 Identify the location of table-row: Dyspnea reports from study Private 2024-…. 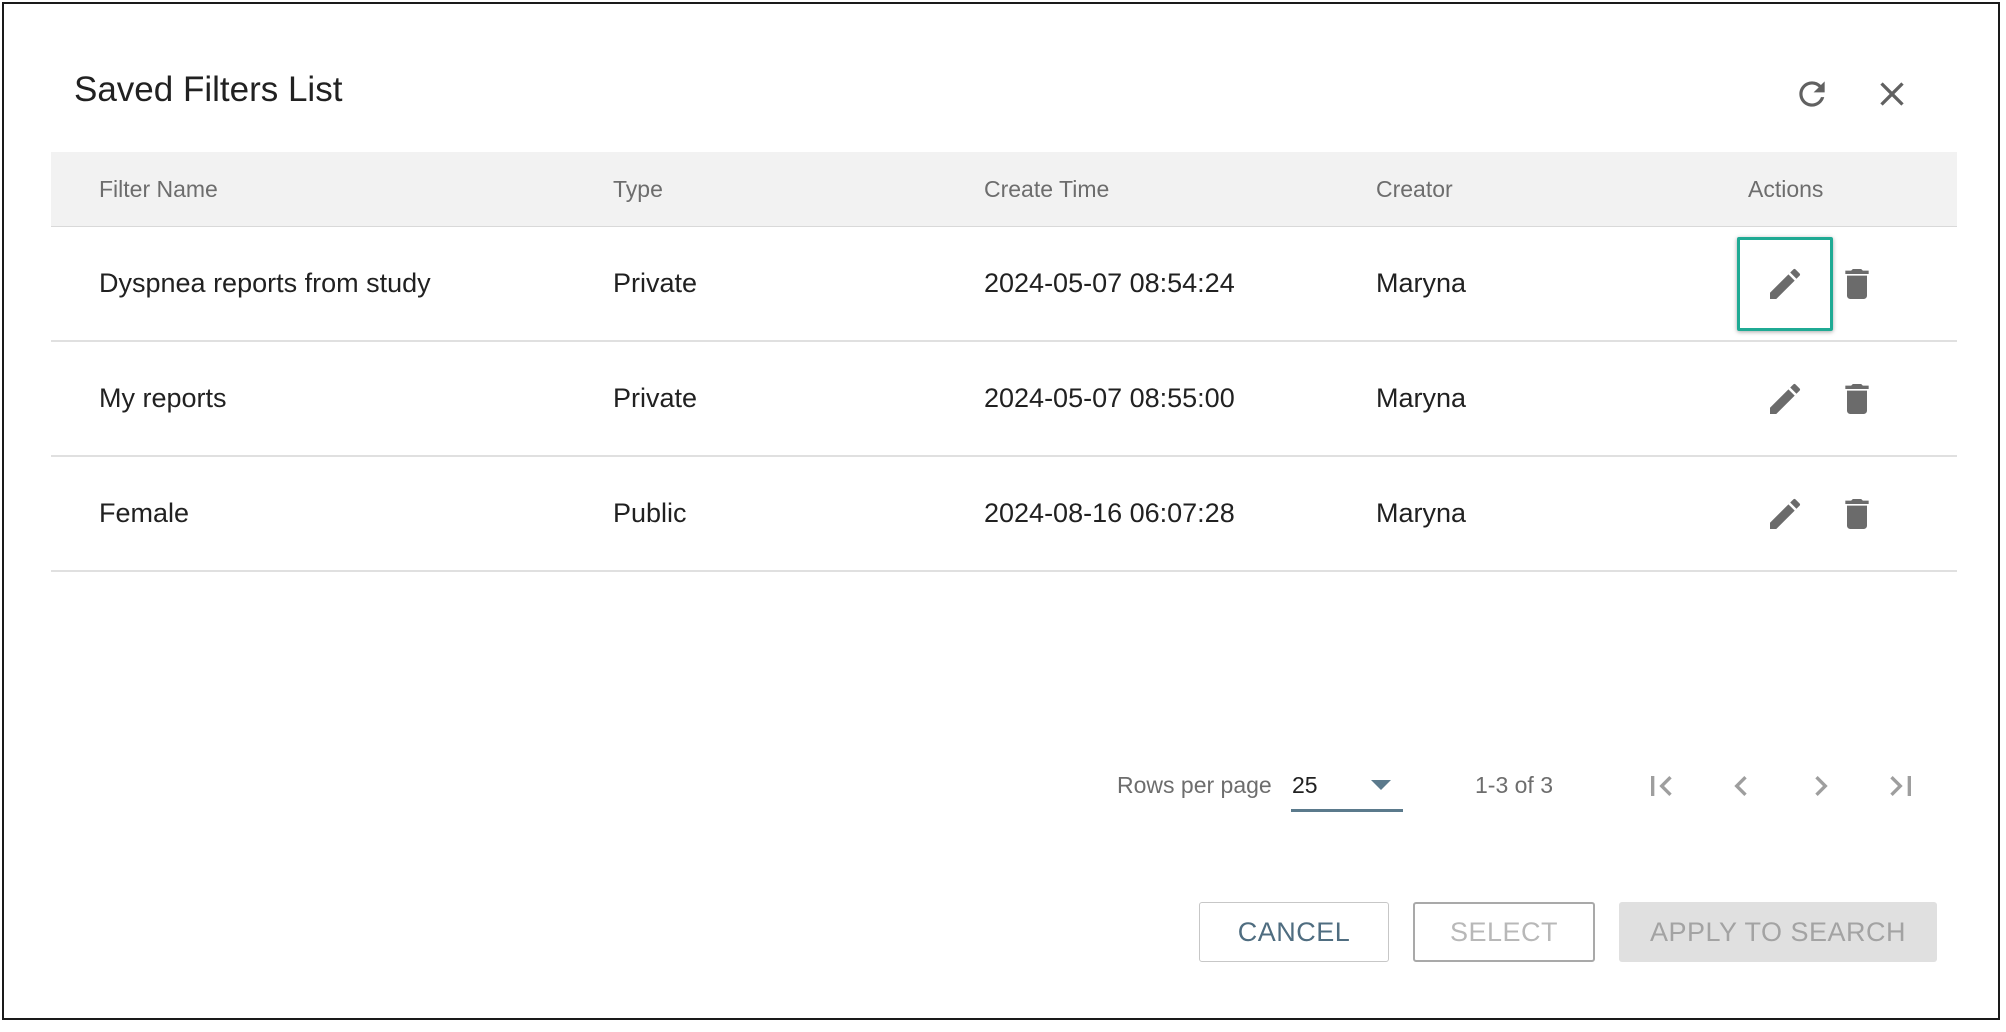
(1004, 284).